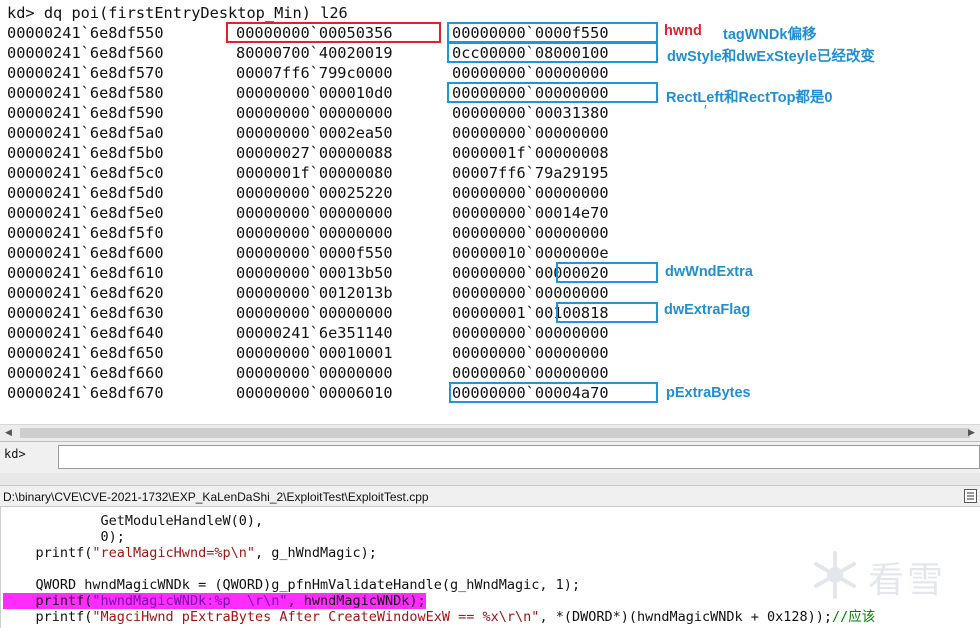  Describe the element at coordinates (314, 253) in the screenshot. I see `row-qword-1: 00000000`0000f550` at that location.